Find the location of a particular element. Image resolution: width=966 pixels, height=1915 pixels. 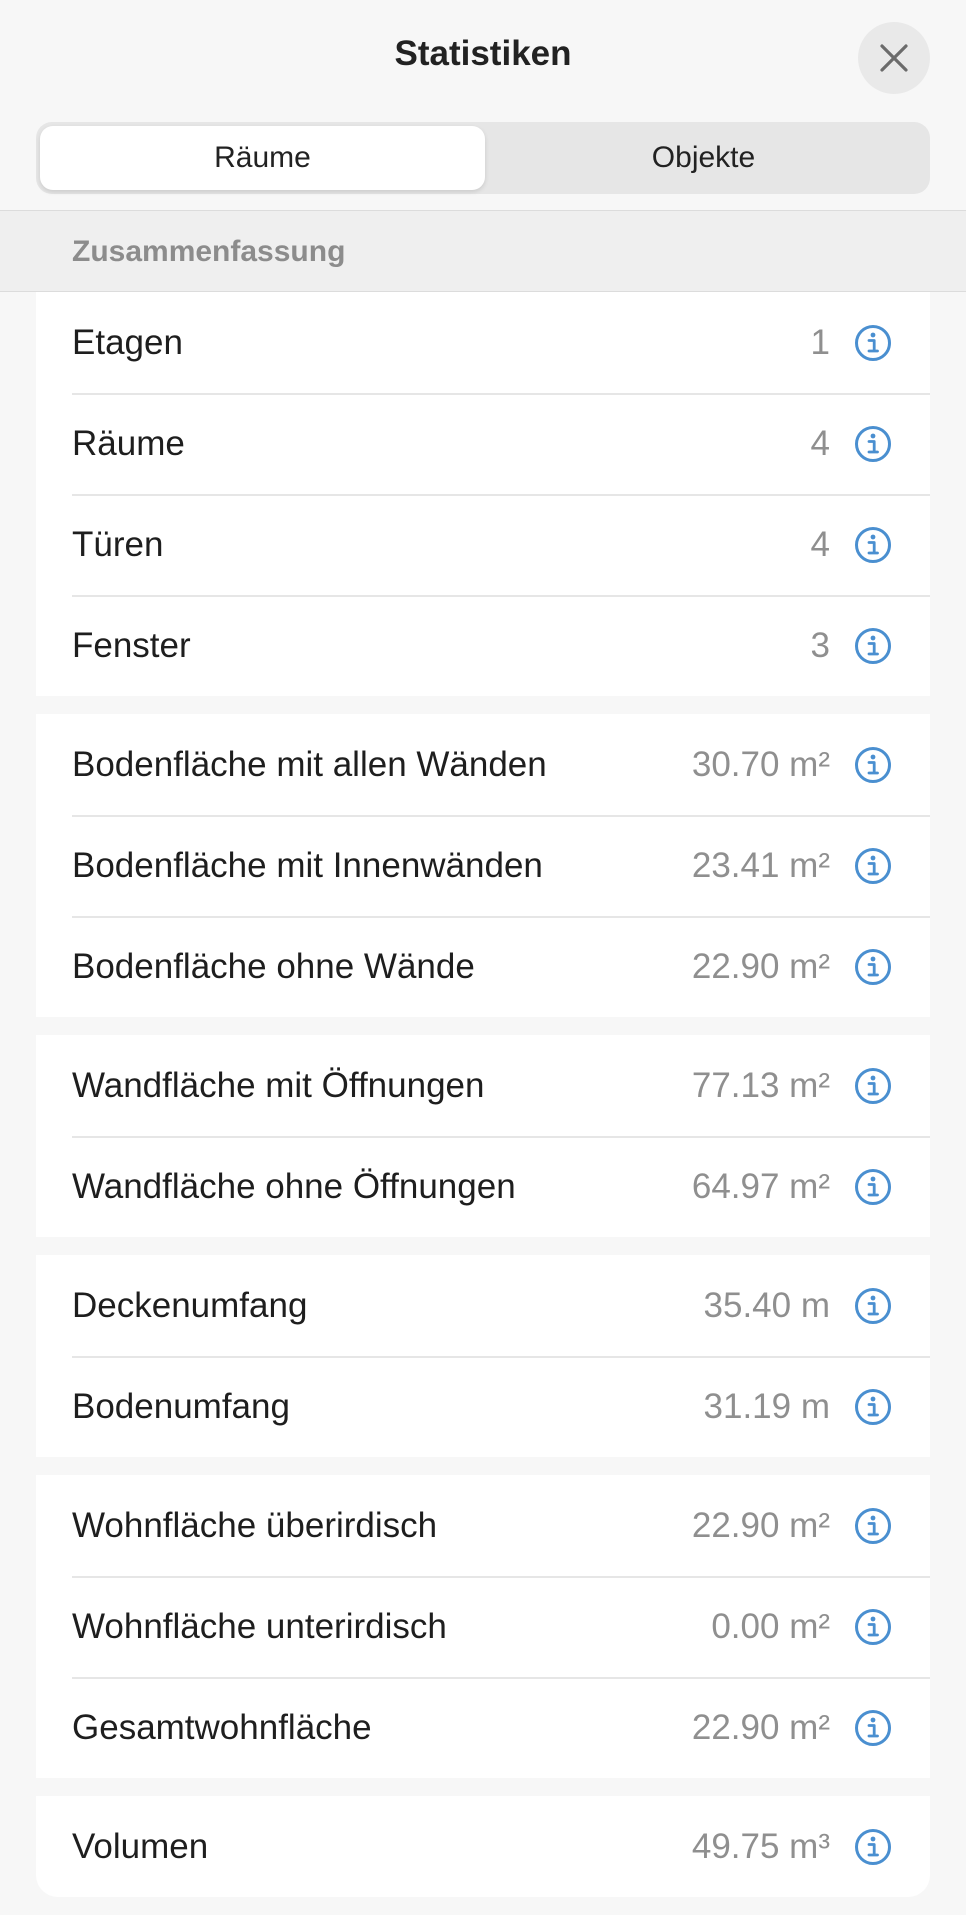

stat-row: Fenster 3 is located at coordinates (483, 645).